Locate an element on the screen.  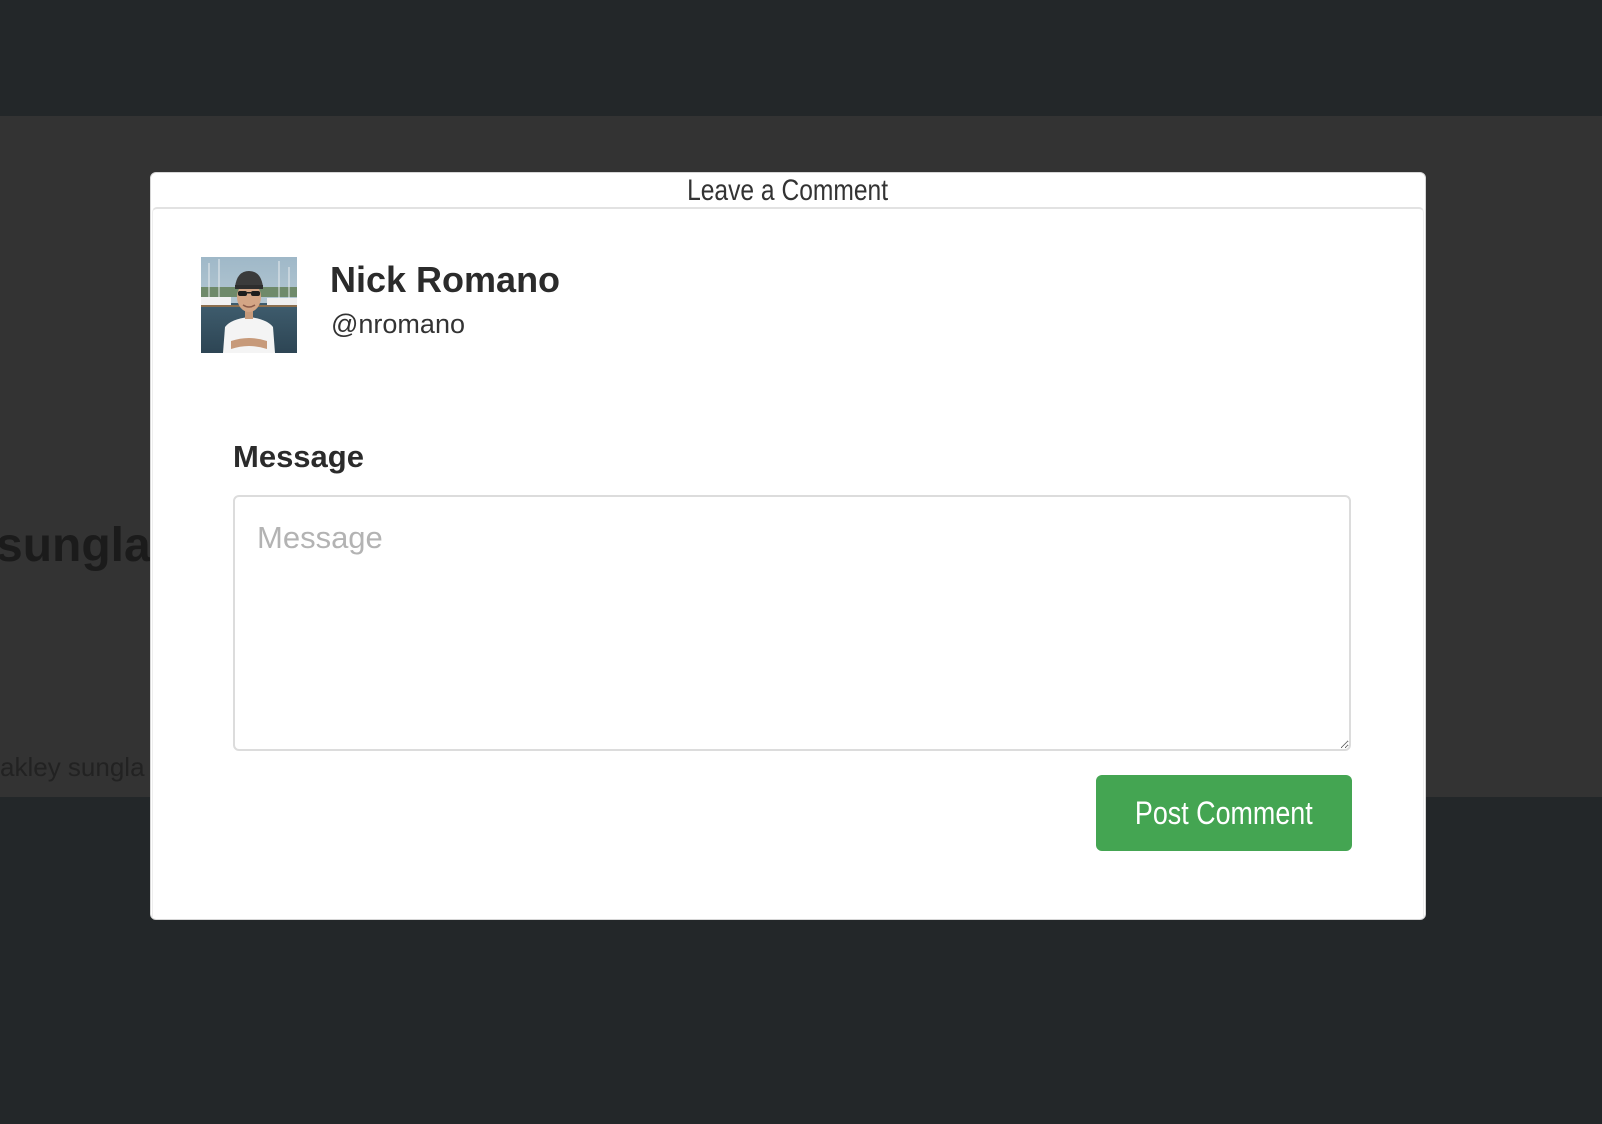
user-handle: @nromano is located at coordinates (398, 324).